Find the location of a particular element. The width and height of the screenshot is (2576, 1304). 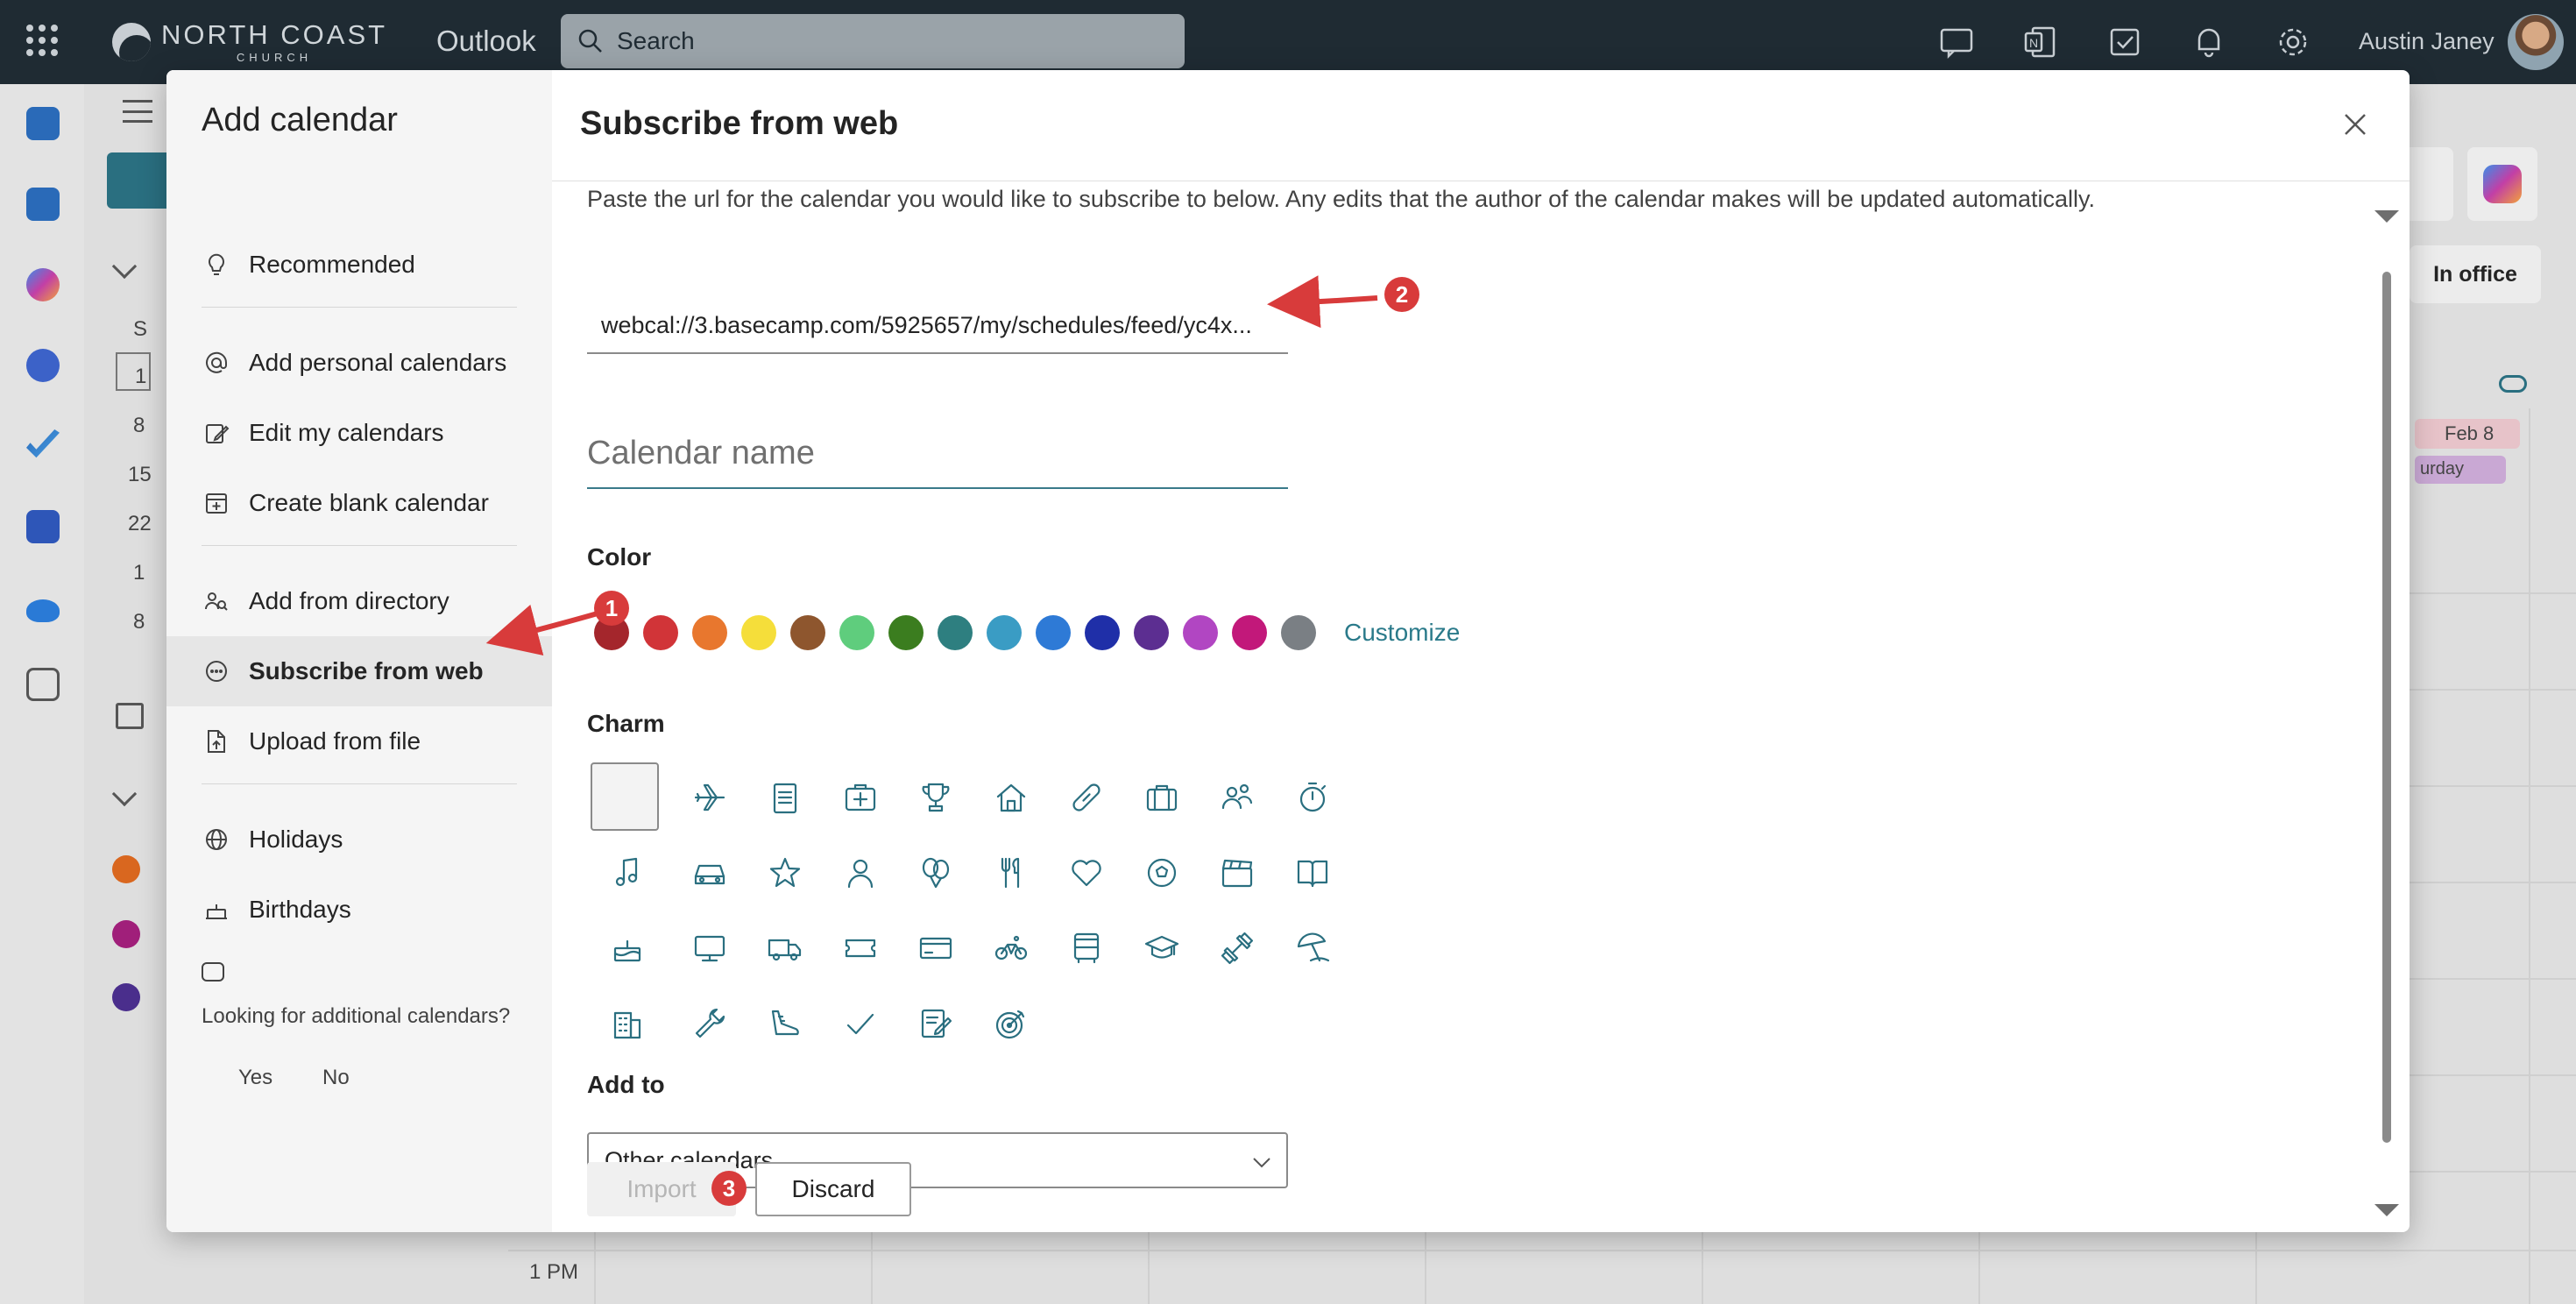

scroll-down-icon is located at coordinates (2386, 1210).